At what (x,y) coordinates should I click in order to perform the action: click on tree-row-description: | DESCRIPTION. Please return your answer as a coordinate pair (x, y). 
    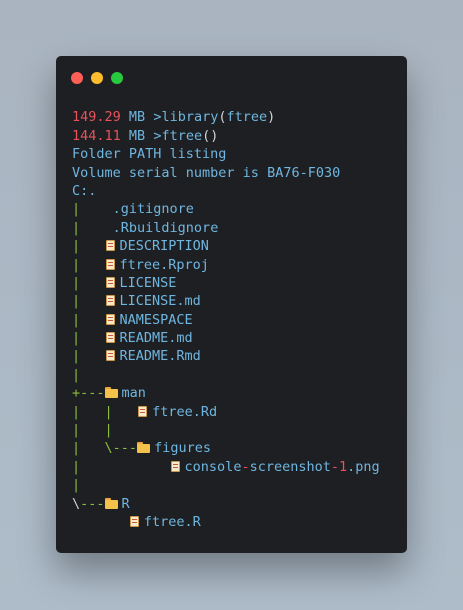
    Looking at the image, I should click on (140, 246).